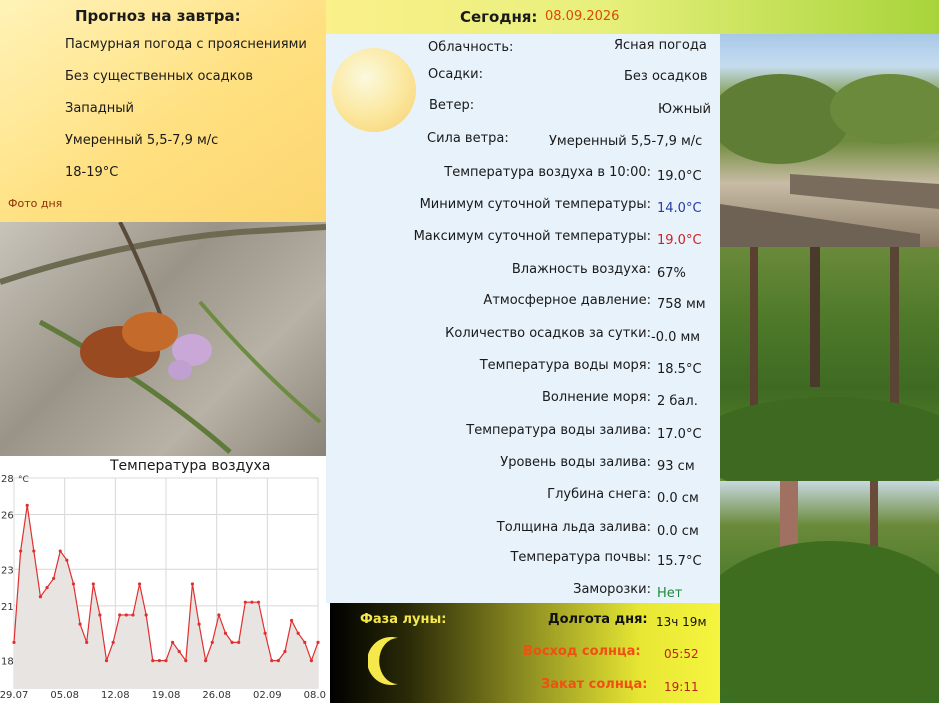 This screenshot has width=939, height=703. Describe the element at coordinates (383, 661) in the screenshot. I see `crescent-moon-icon` at that location.